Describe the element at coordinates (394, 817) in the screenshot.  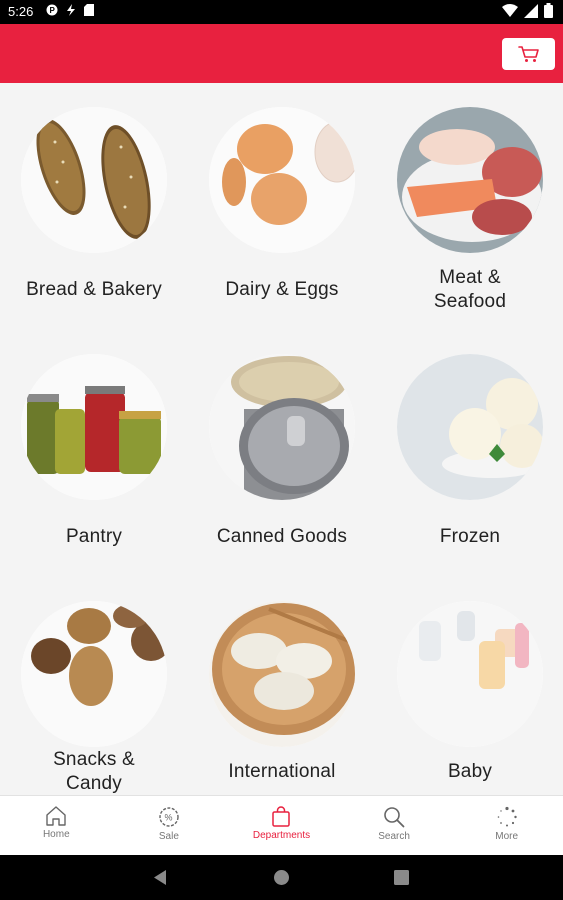
I see `search-icon` at that location.